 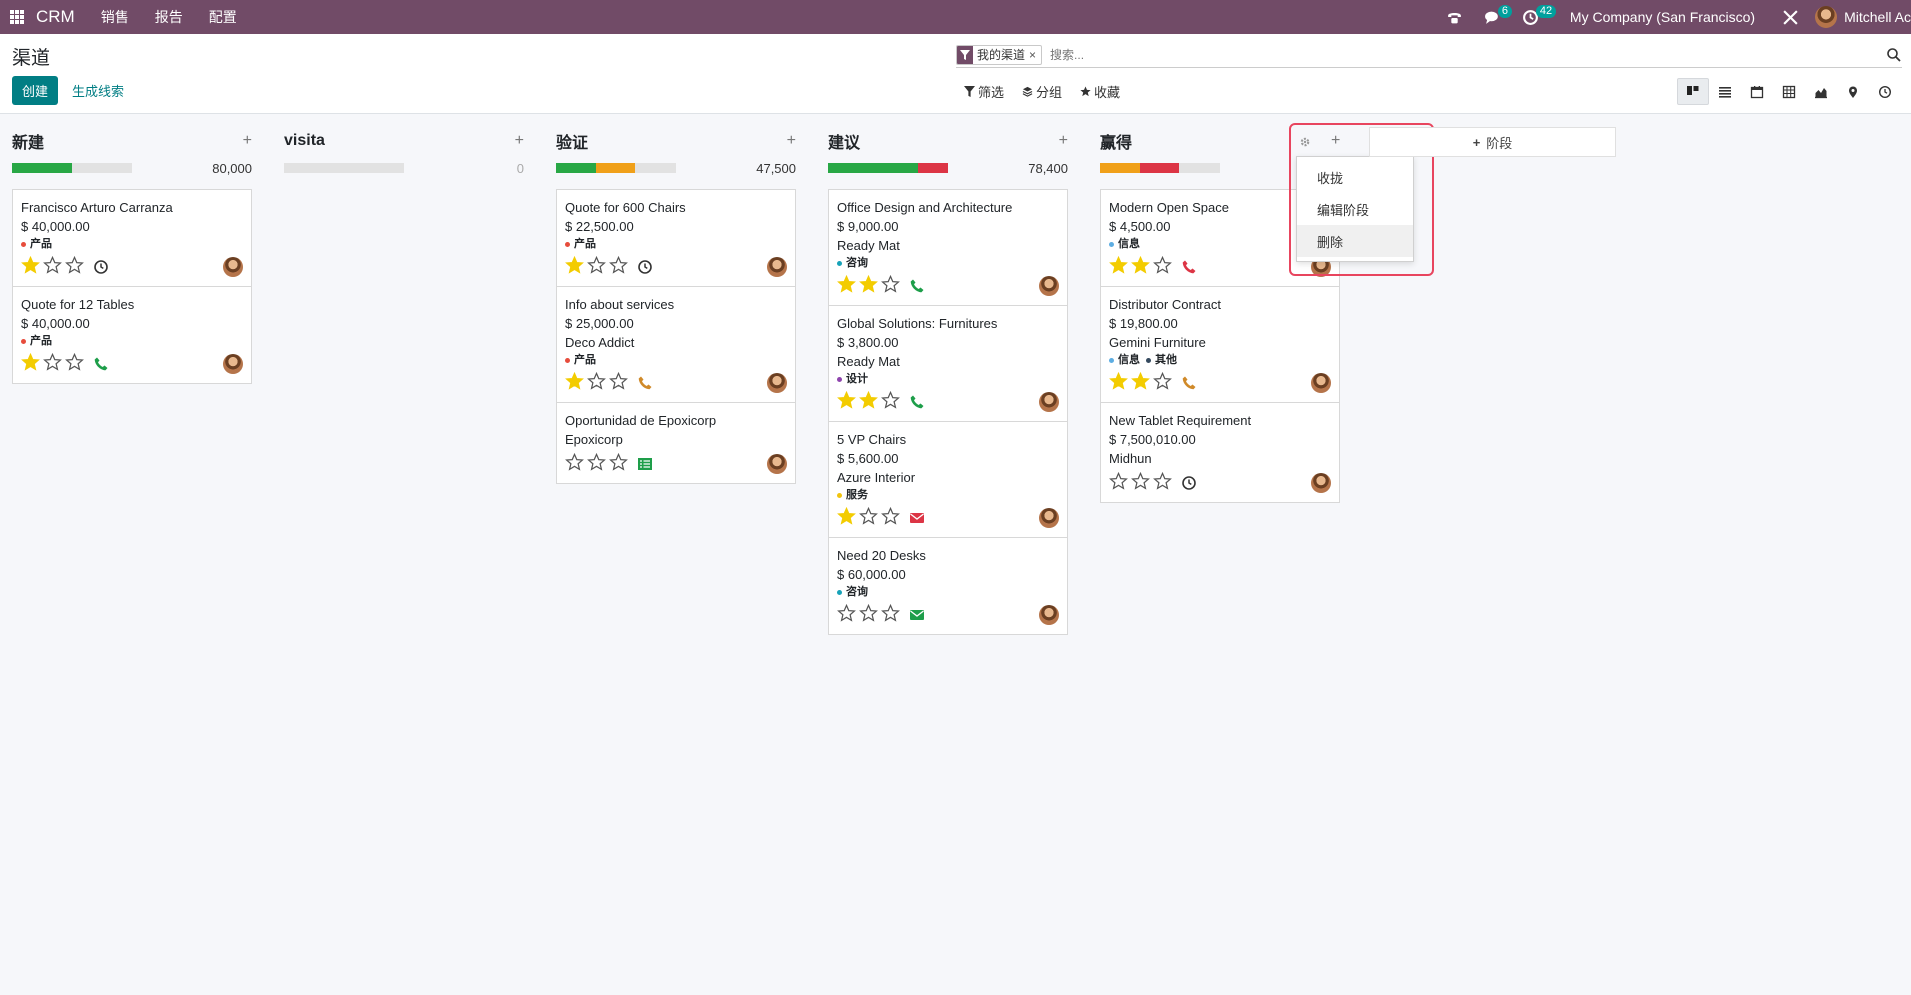 I want to click on column-title: 验证, so click(x=572, y=141).